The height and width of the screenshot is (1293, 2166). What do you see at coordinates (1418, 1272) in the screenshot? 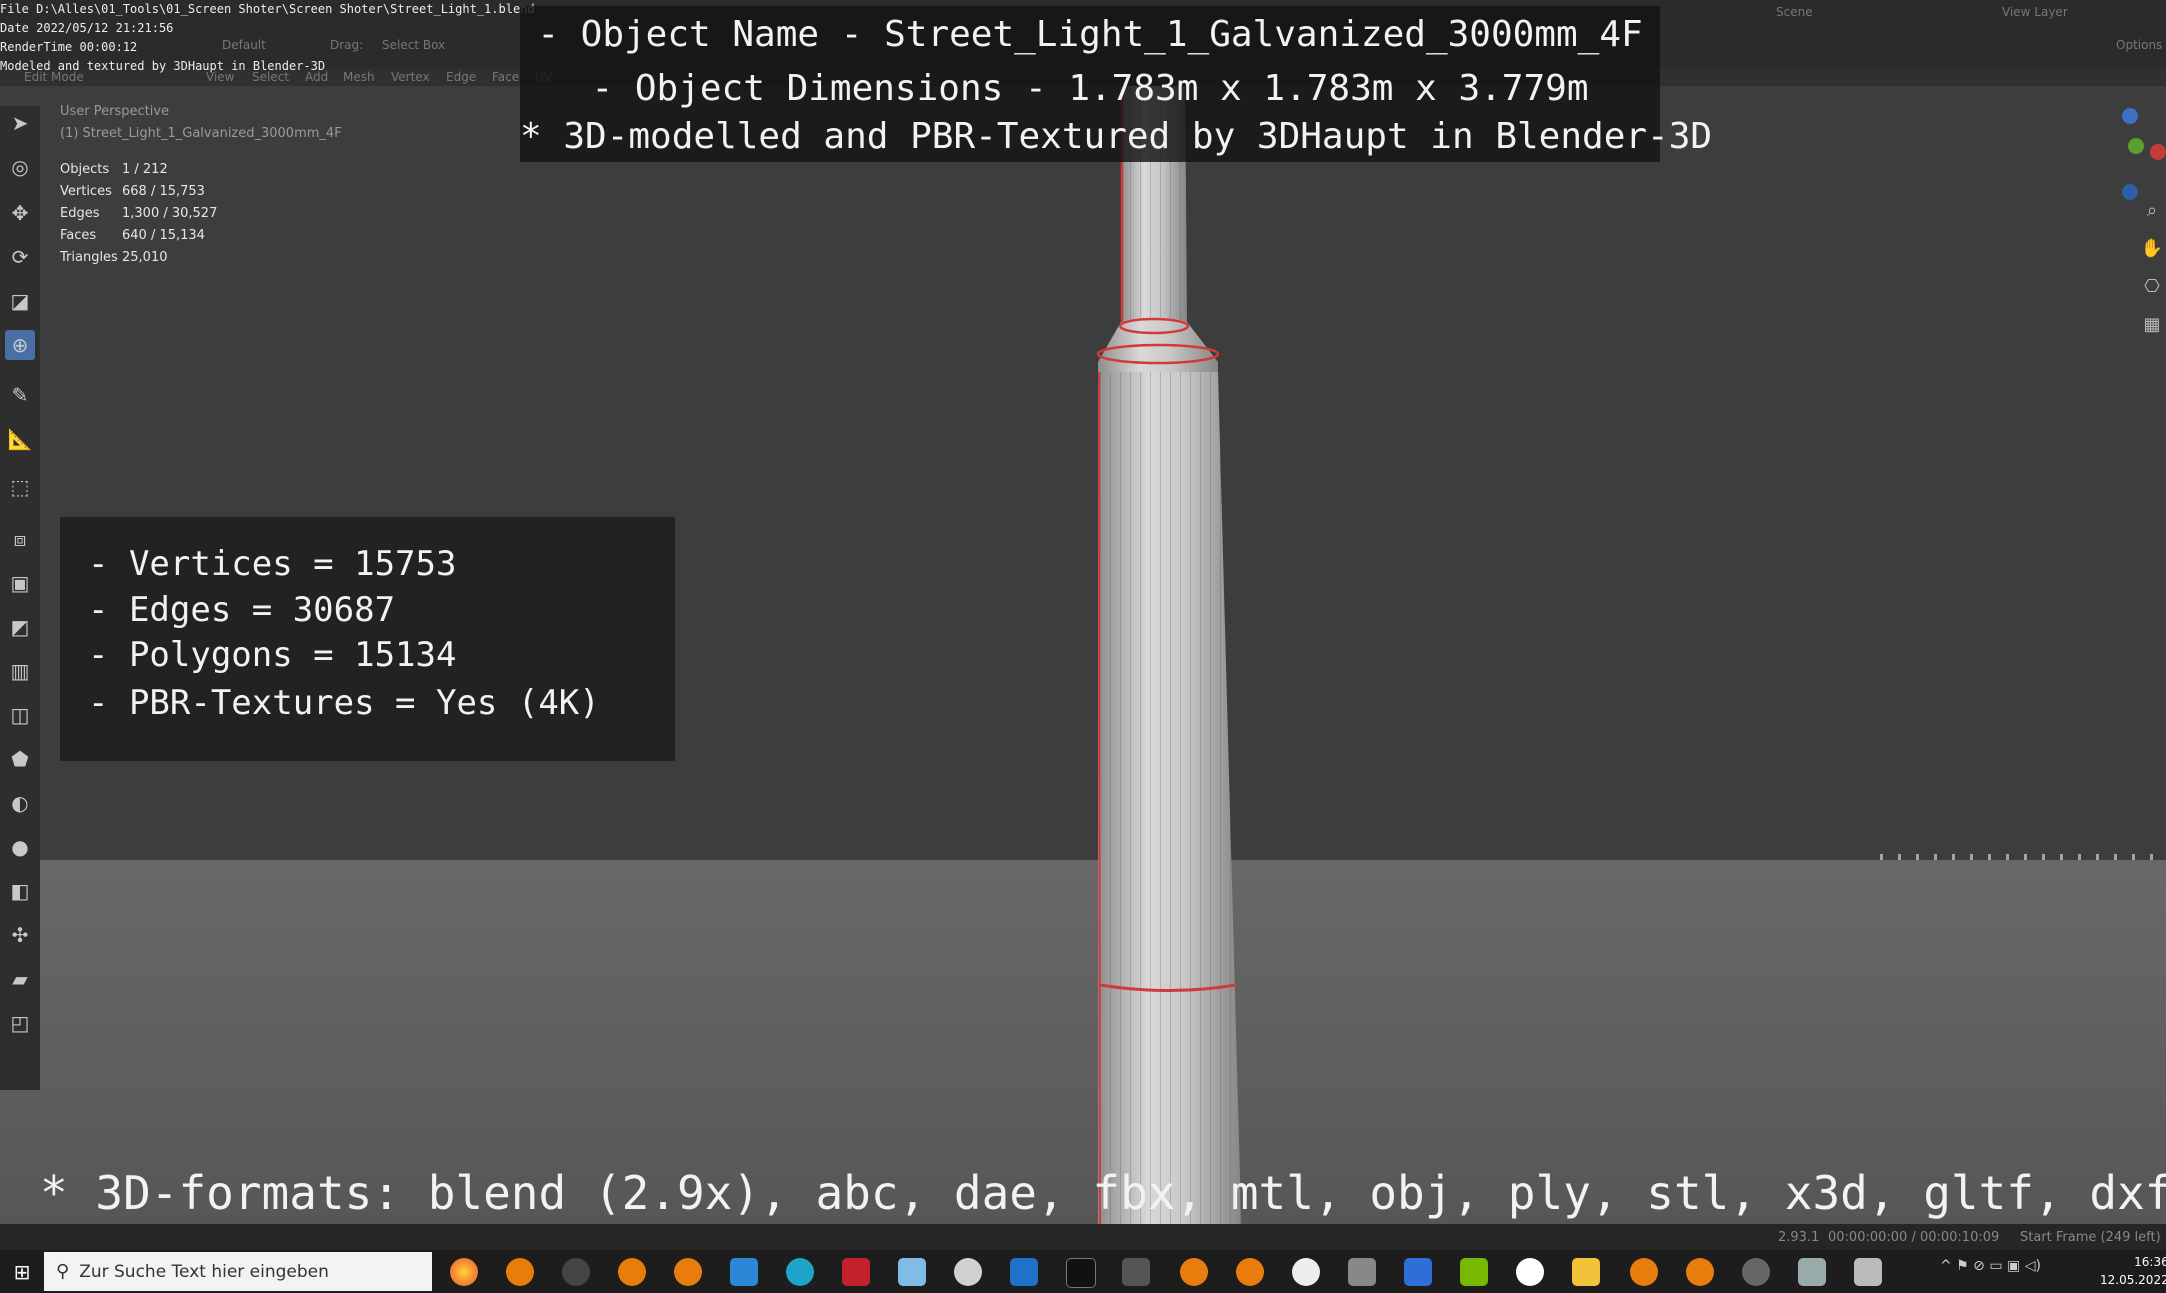
I see `calendar-icon` at bounding box center [1418, 1272].